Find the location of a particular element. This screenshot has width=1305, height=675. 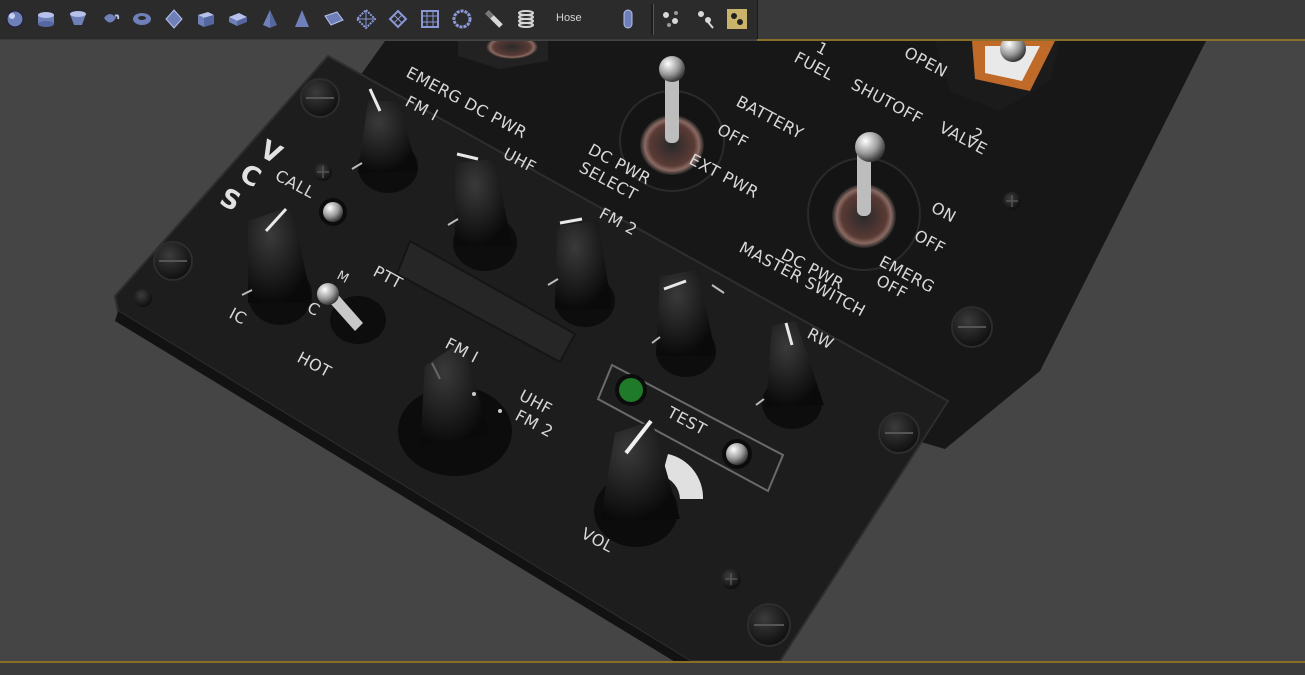

test-button is located at coordinates (737, 454).